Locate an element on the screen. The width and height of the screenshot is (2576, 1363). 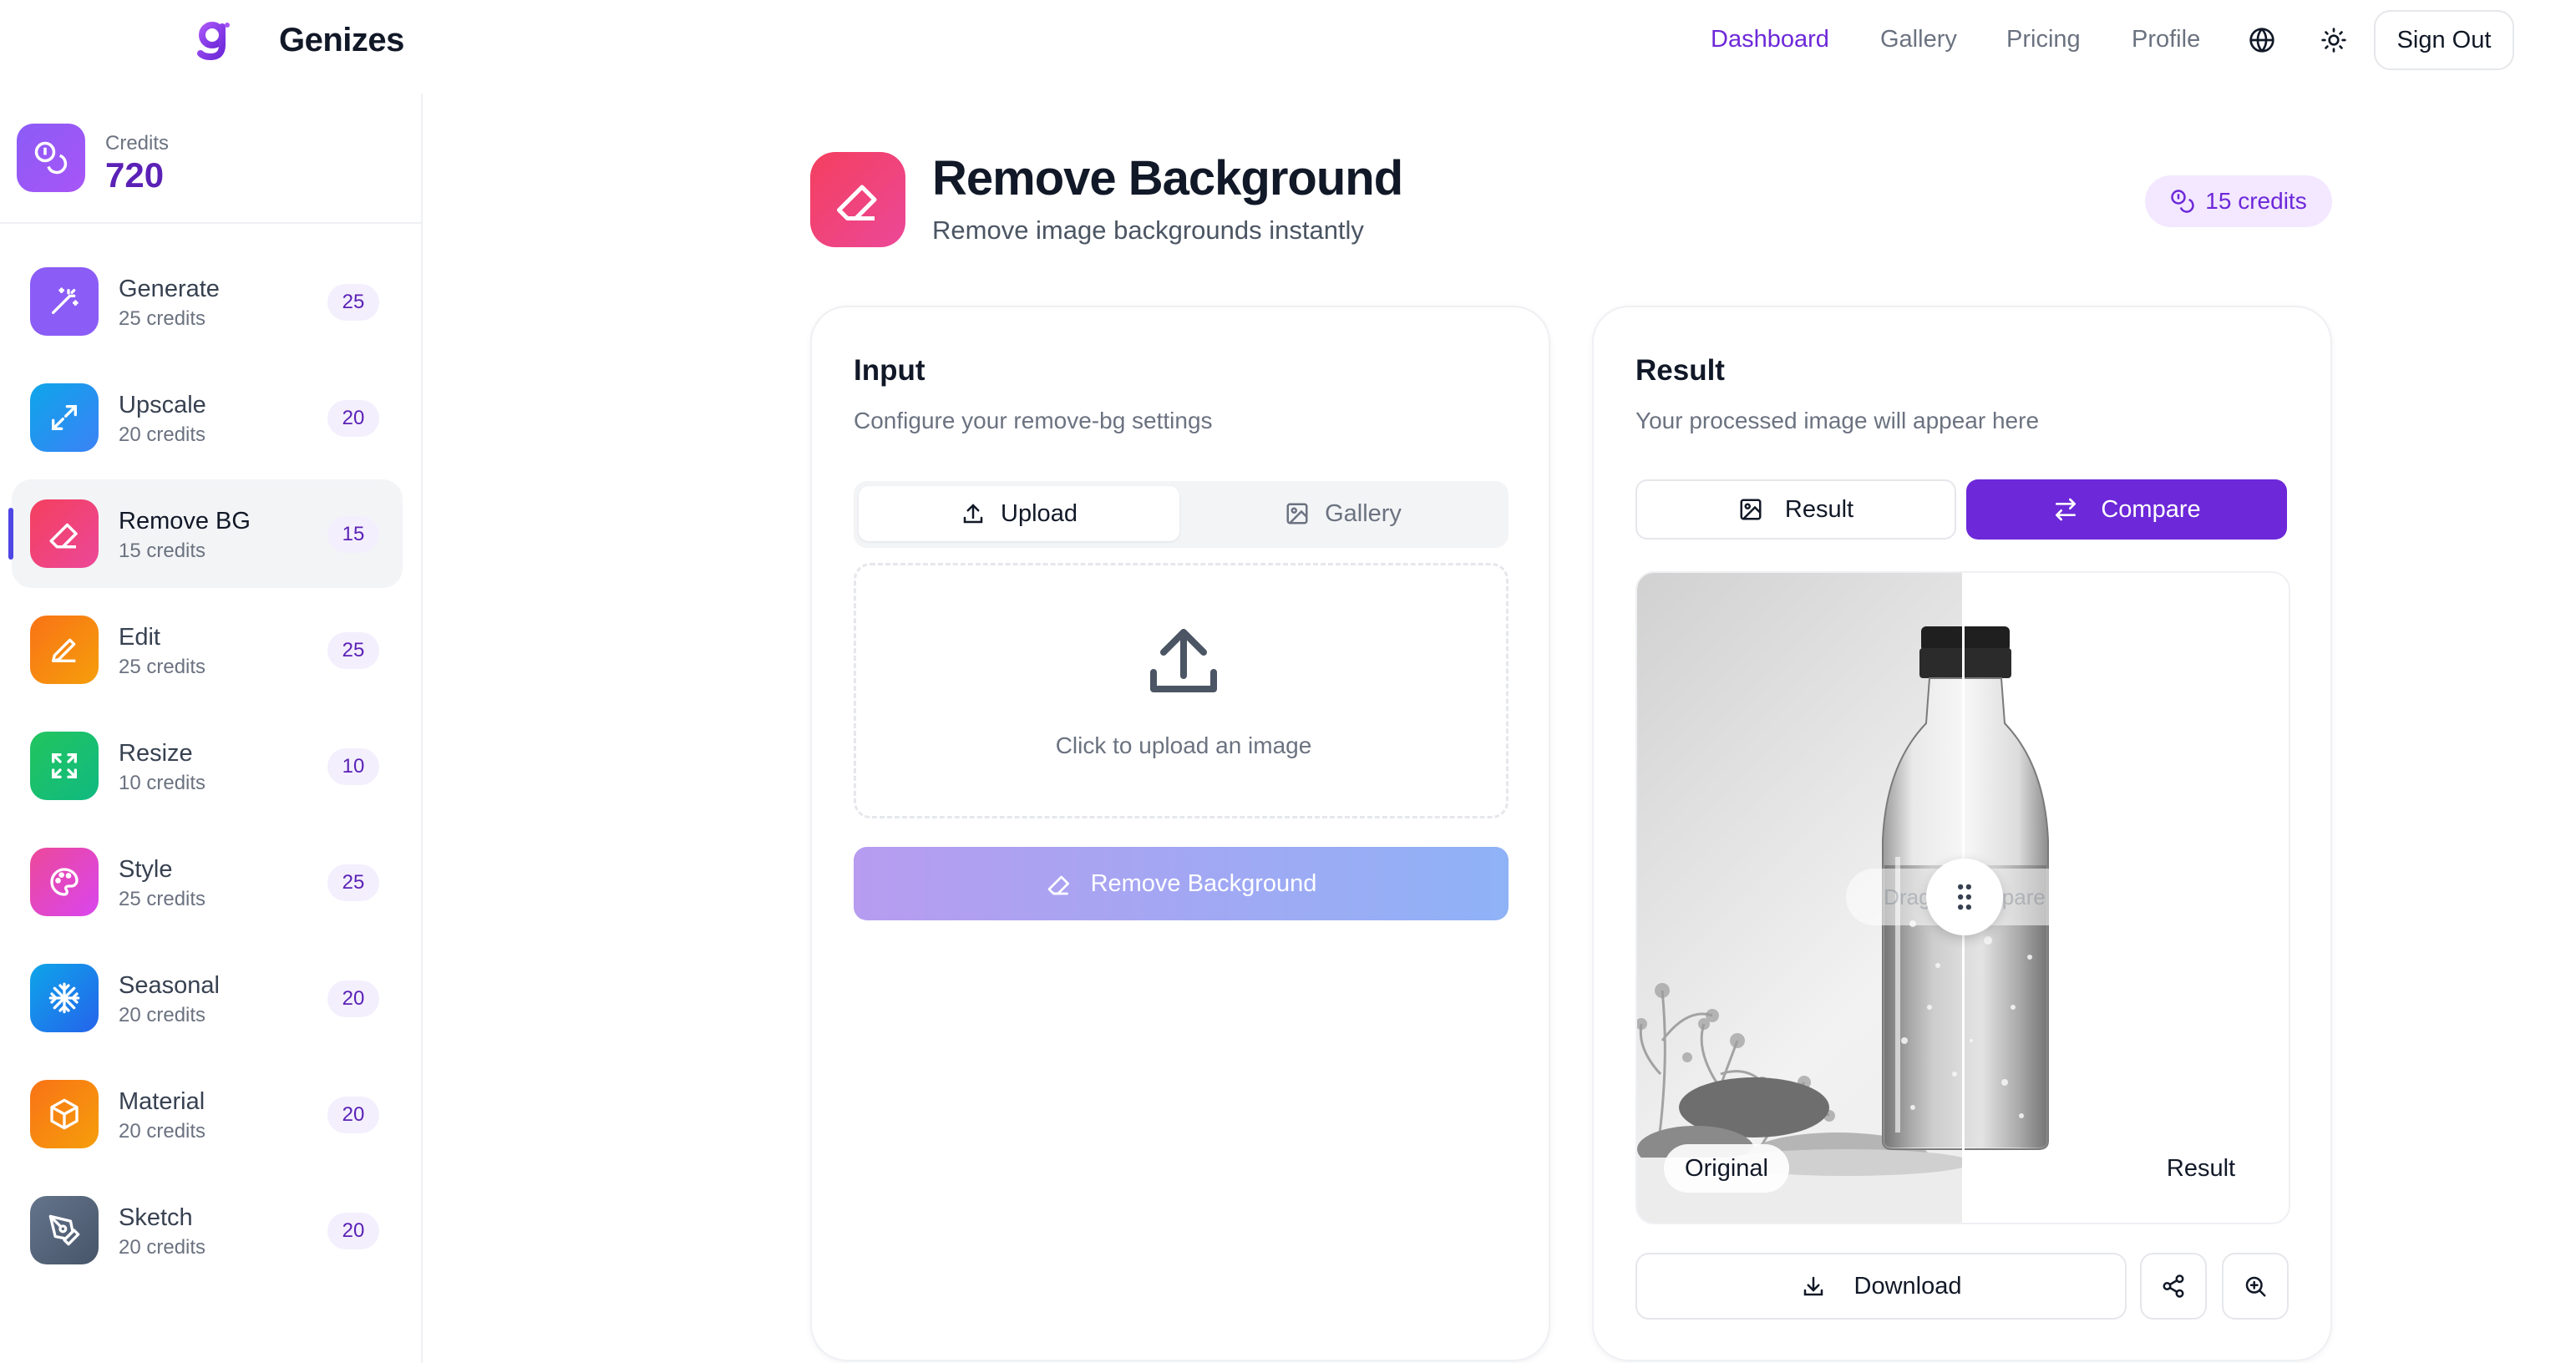
genizes-logo-icon is located at coordinates (213, 40).